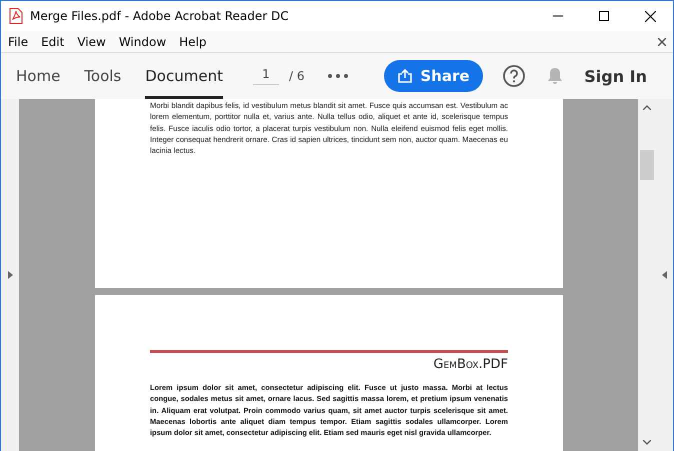 The image size is (674, 451). I want to click on arrow-left-icon, so click(664, 275).